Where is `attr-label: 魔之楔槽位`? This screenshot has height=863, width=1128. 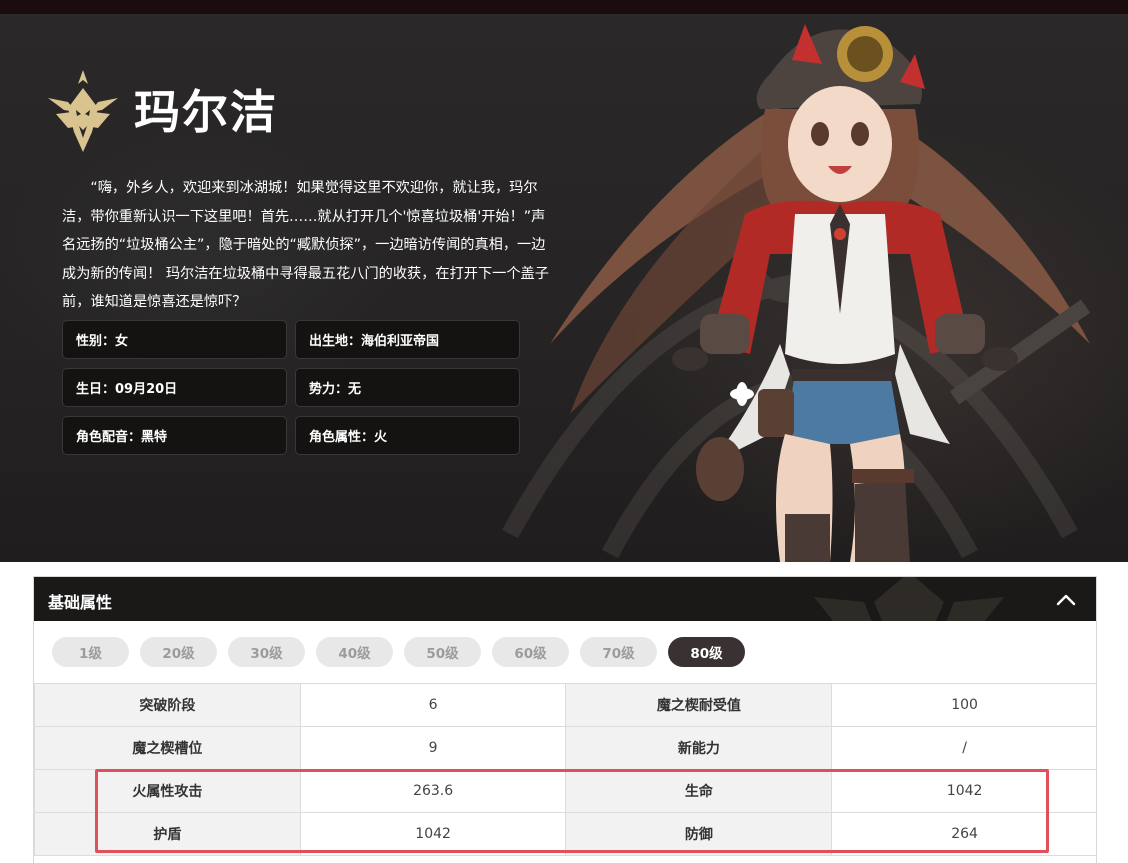
attr-label: 魔之楔槽位 is located at coordinates (167, 748).